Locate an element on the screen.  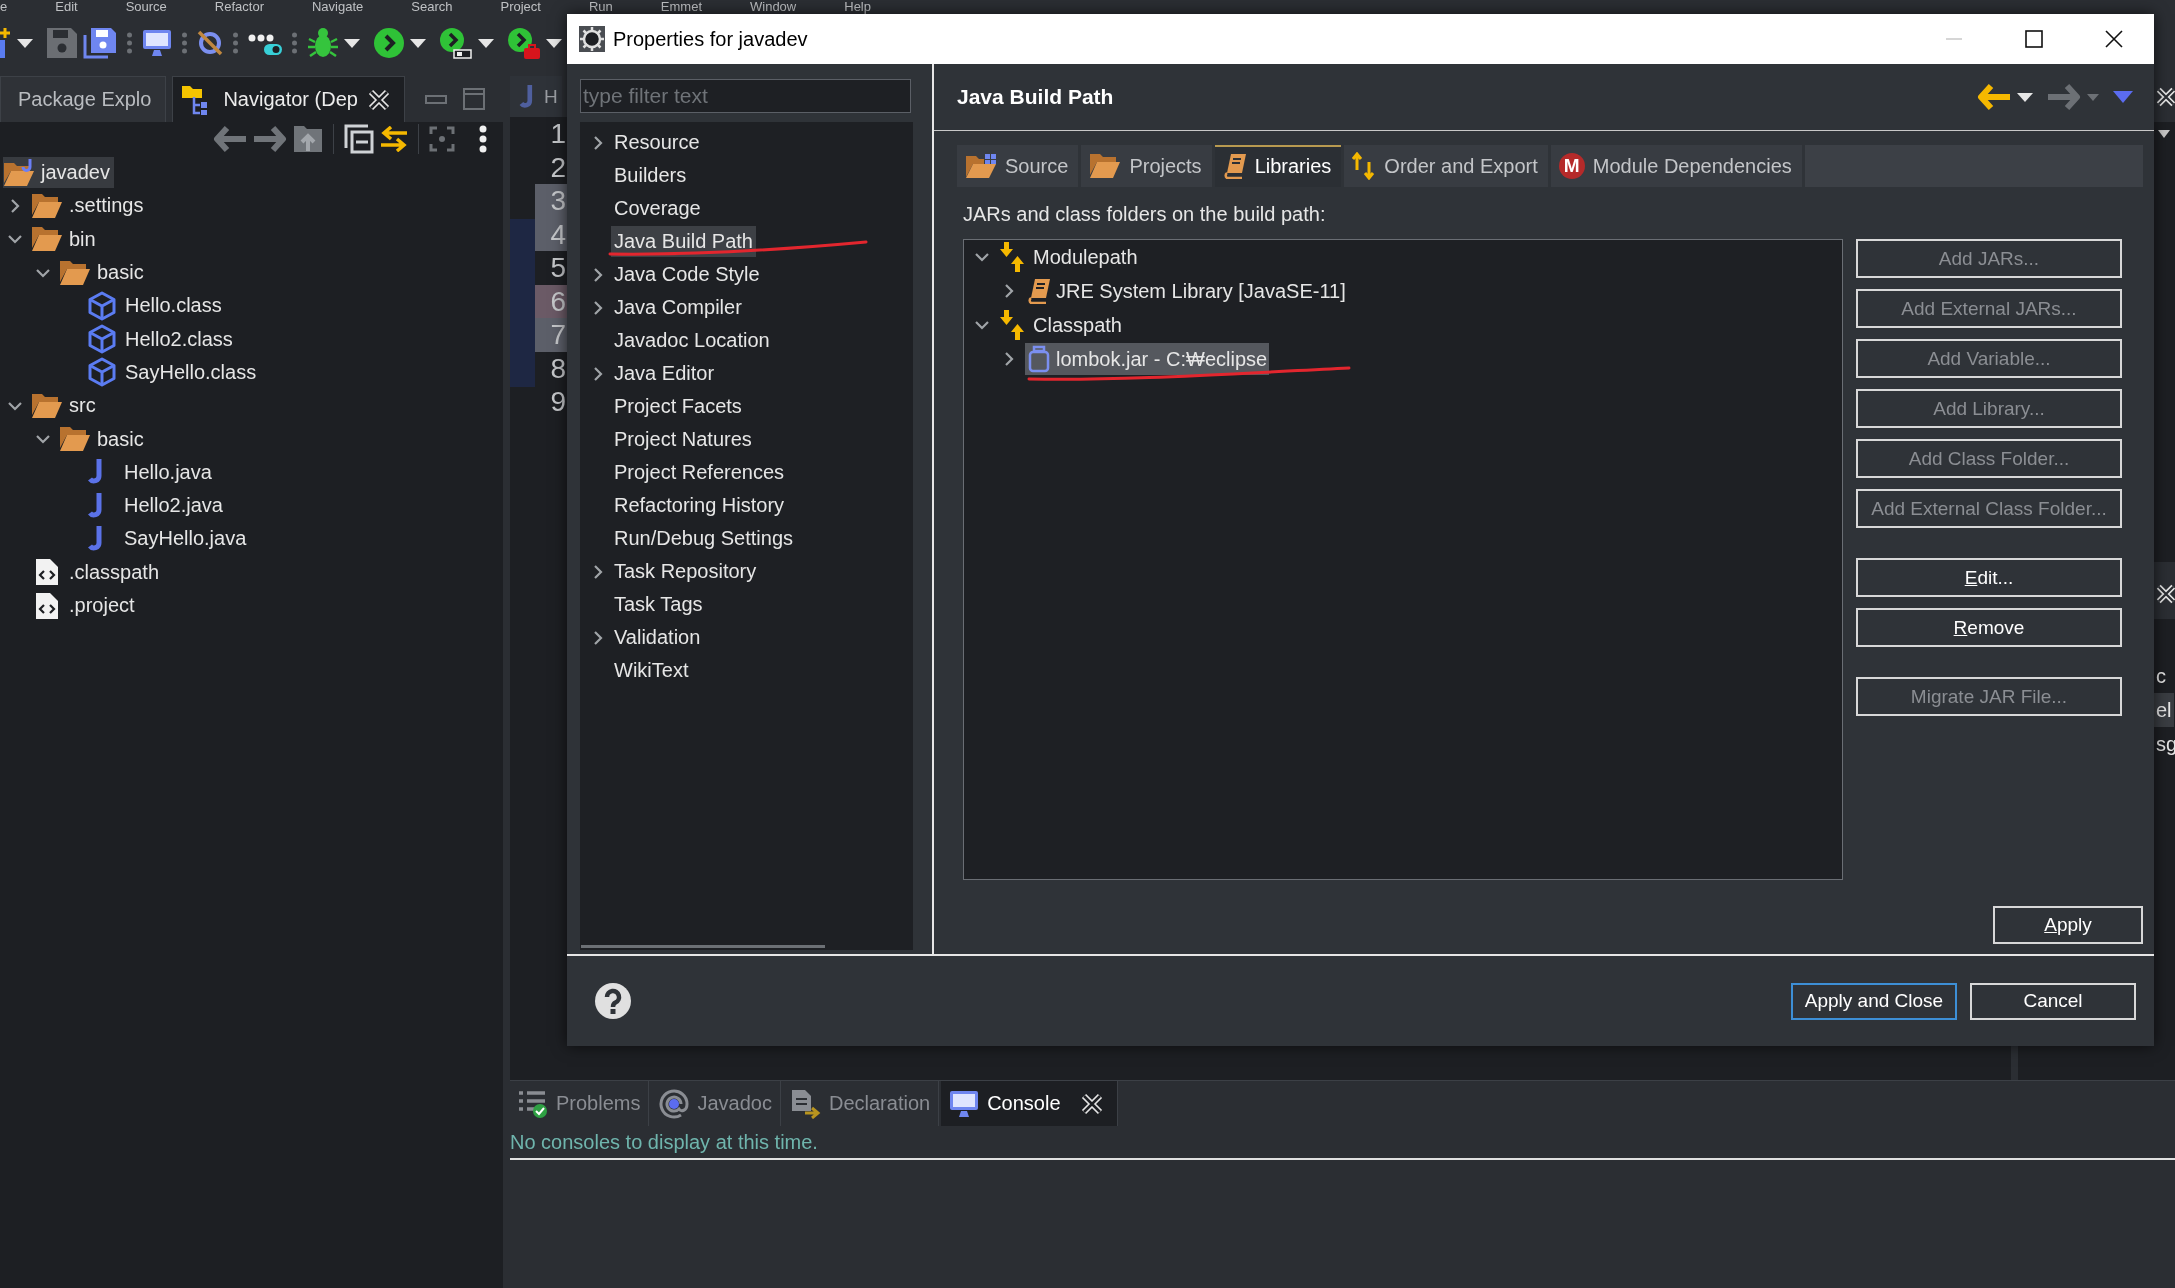
category-item: Resource is located at coordinates (657, 142).